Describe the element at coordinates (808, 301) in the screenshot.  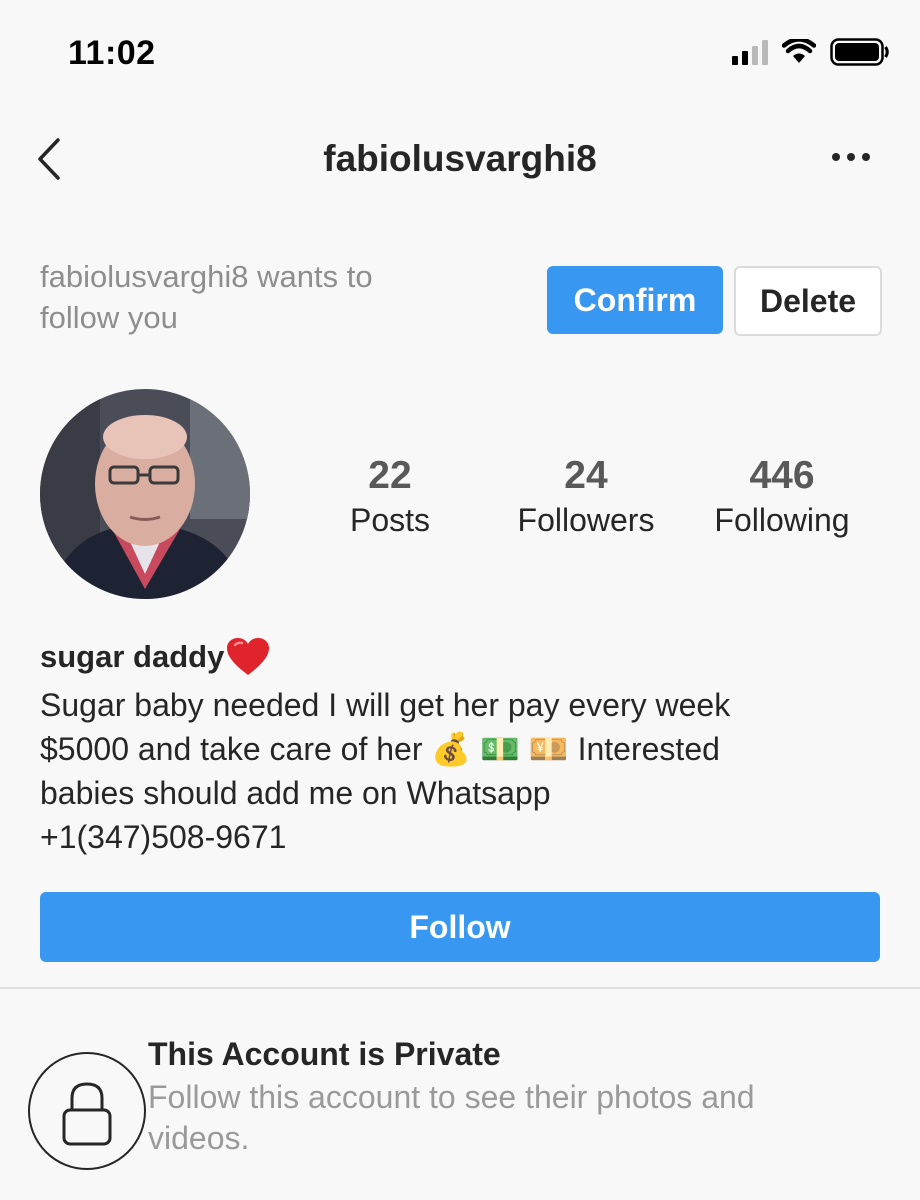
I see `delete-button: Delete` at that location.